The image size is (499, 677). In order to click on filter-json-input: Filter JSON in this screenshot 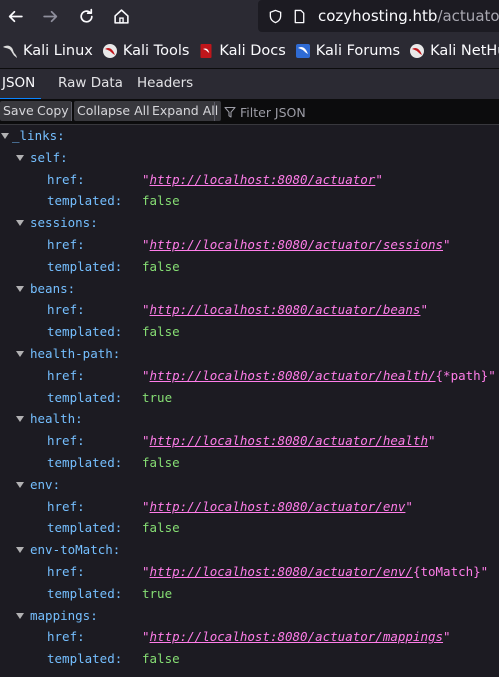, I will do `click(265, 112)`.